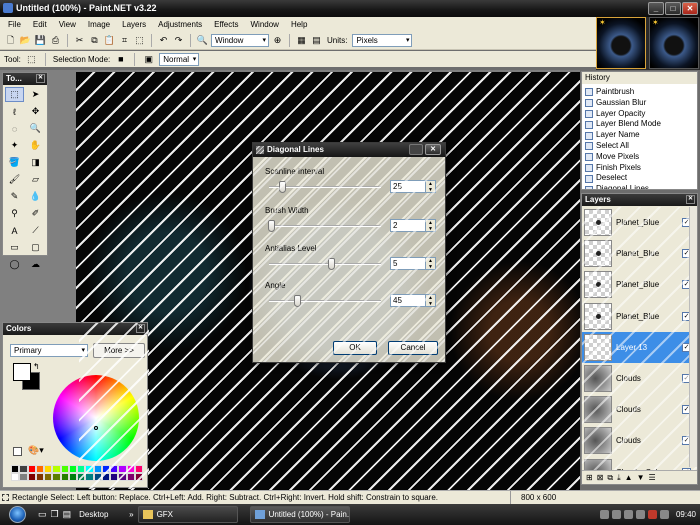  I want to click on add-layer-icon: ⊞, so click(589, 477).